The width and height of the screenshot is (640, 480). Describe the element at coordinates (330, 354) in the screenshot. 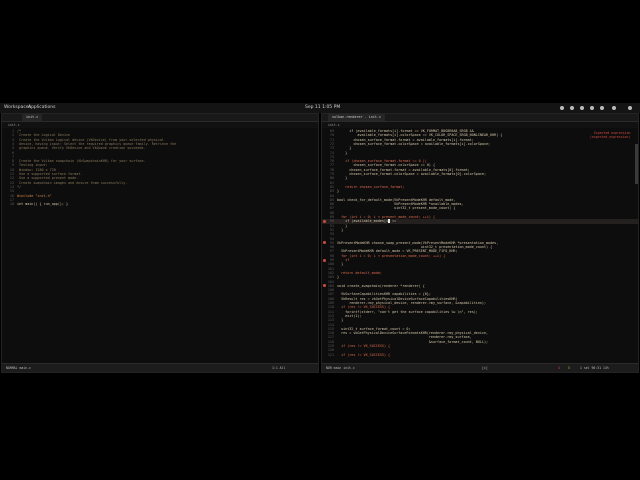

I see `line-number: 121` at that location.